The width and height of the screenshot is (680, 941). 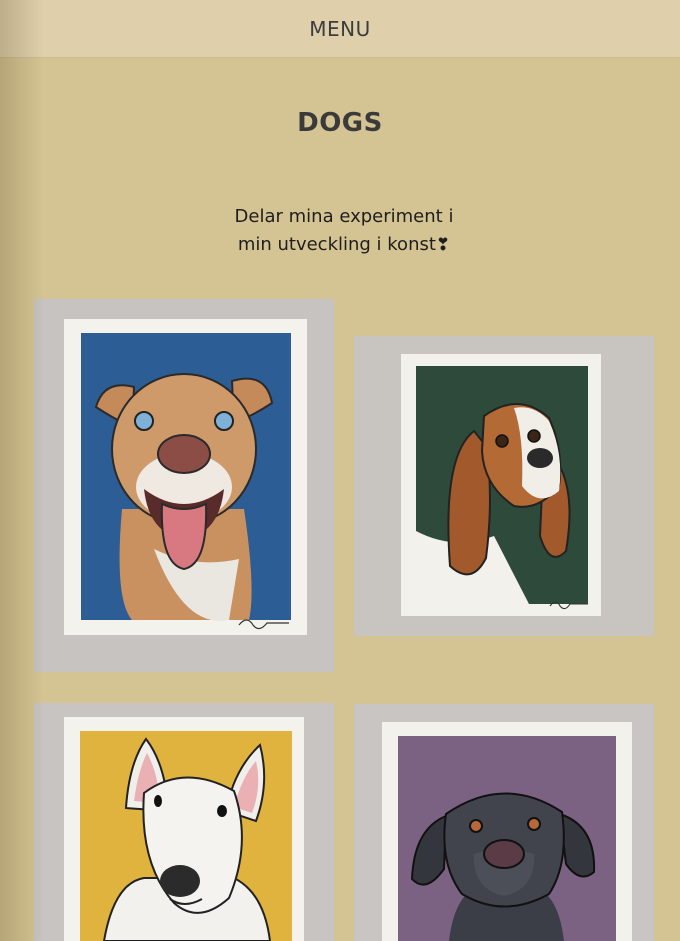 I want to click on heart-icon: ❣, so click(x=443, y=245).